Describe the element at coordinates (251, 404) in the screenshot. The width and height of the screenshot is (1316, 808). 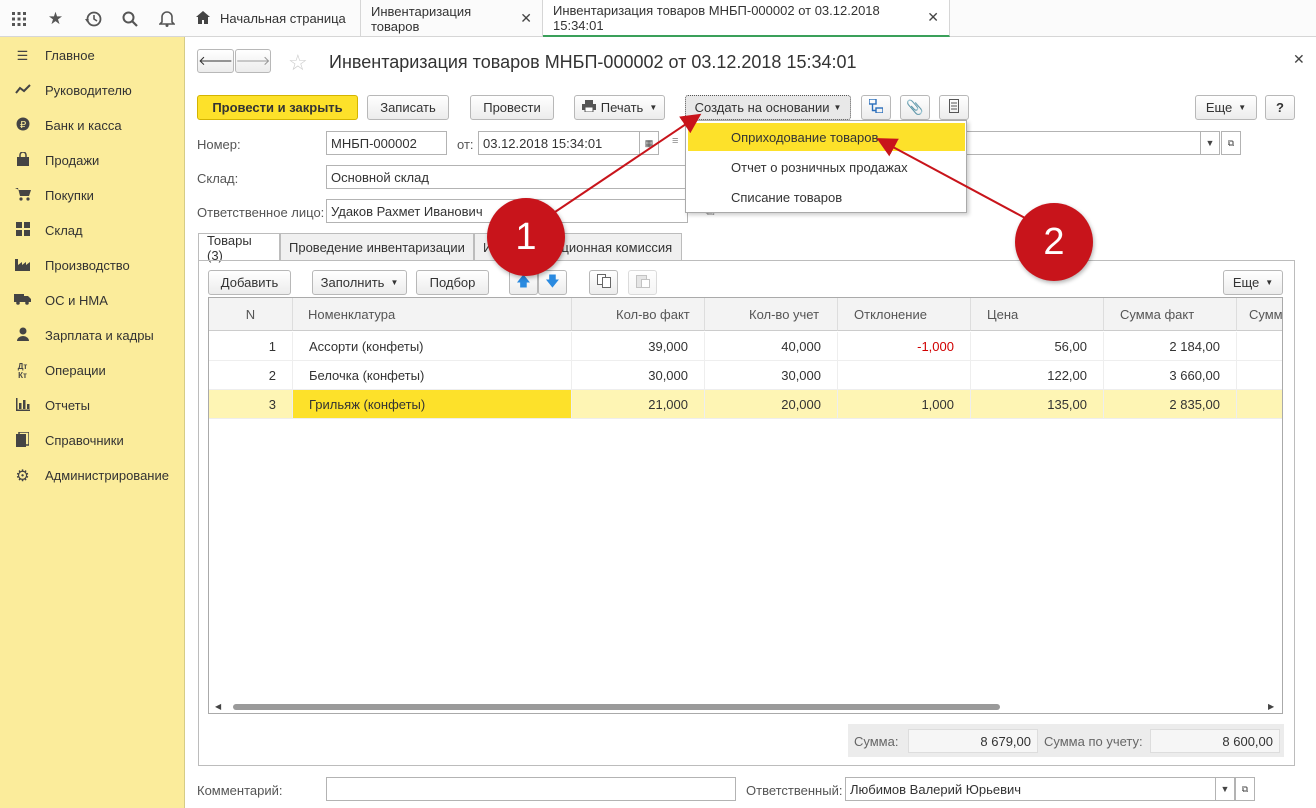
I see `cell-n: 3` at that location.